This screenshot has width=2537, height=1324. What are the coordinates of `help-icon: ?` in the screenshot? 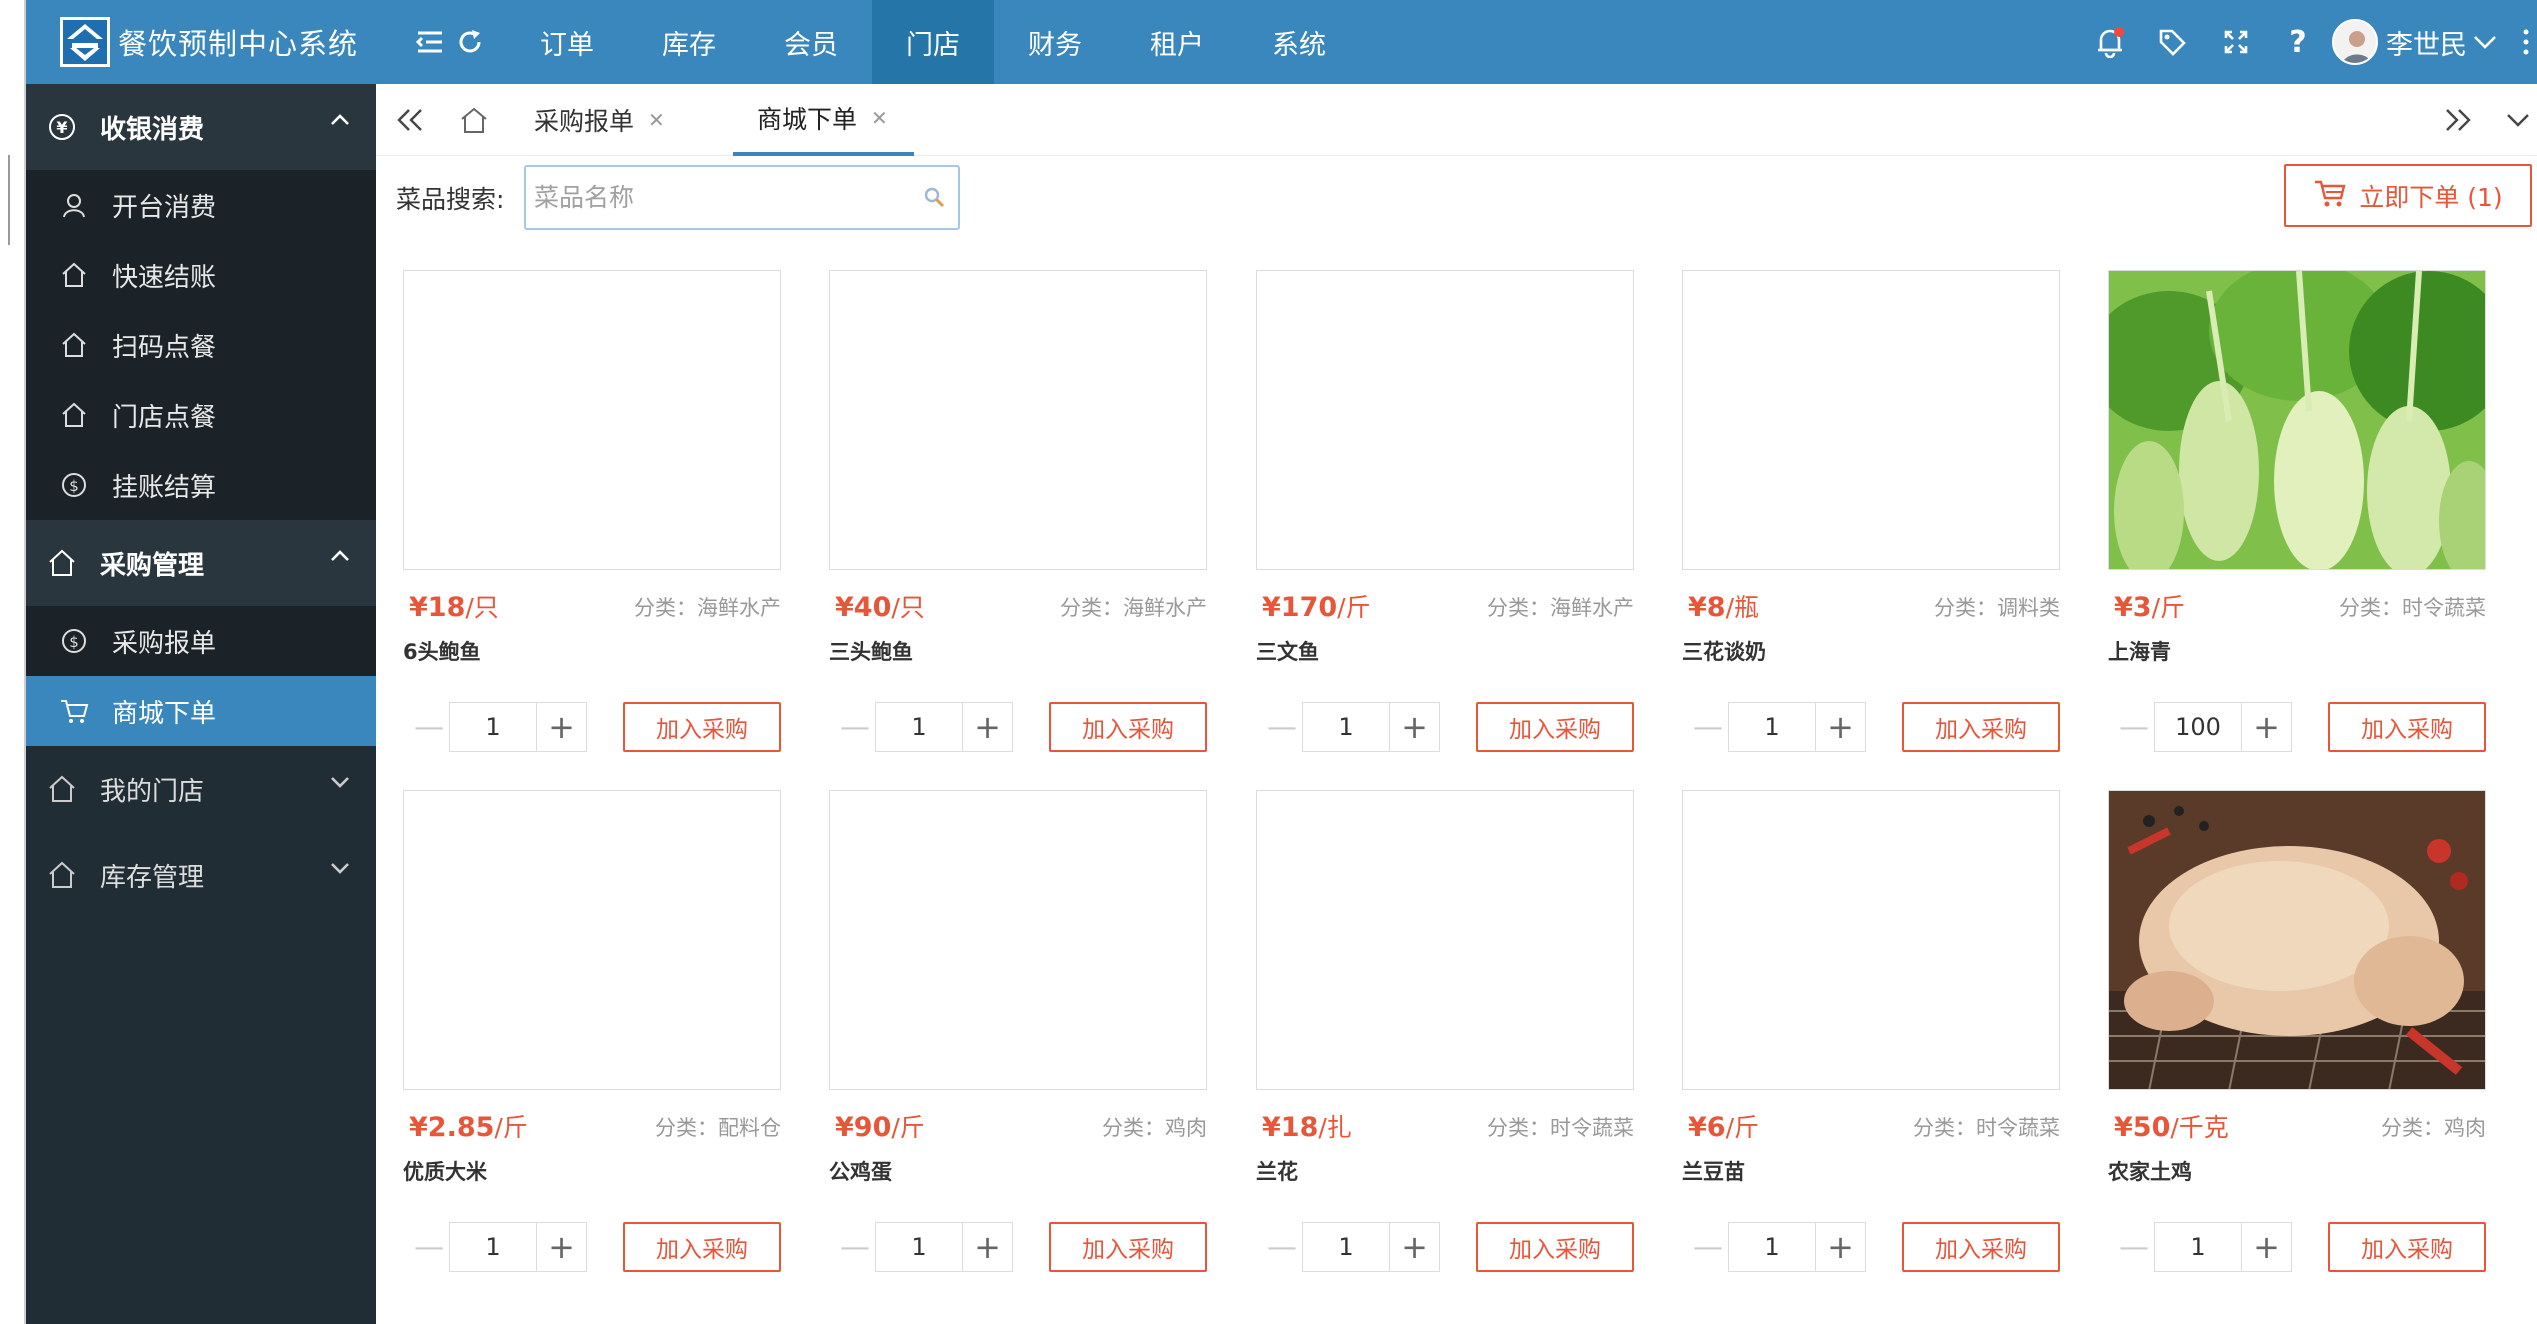 It's located at (2298, 42).